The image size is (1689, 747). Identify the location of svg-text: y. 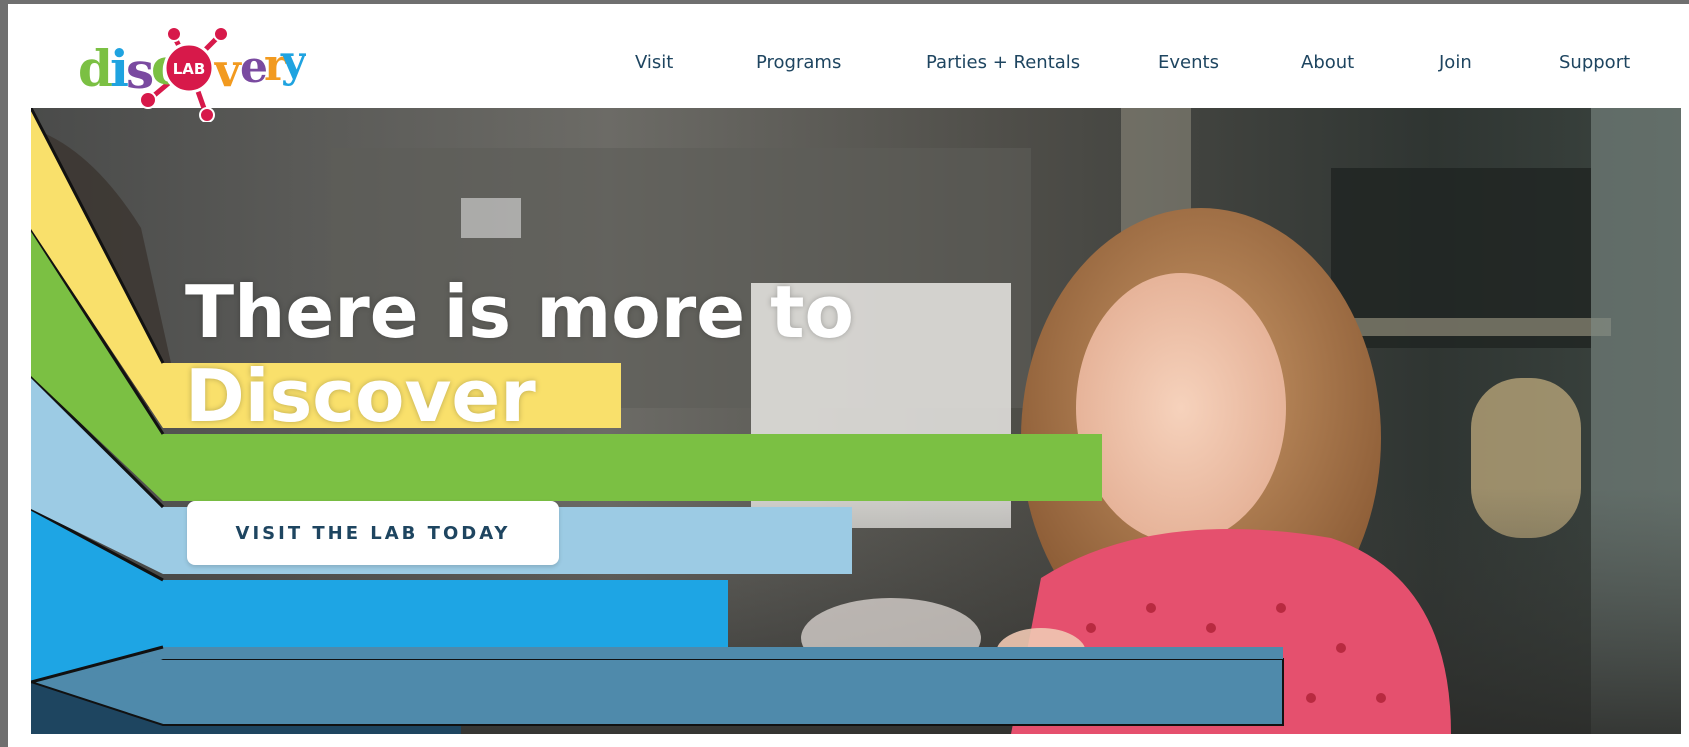
(293, 61).